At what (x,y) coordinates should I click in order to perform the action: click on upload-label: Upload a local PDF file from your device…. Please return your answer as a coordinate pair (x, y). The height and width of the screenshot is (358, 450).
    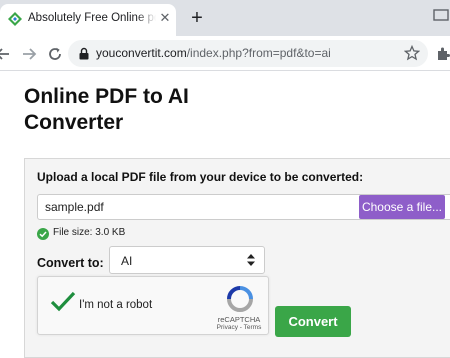
    Looking at the image, I should click on (200, 177).